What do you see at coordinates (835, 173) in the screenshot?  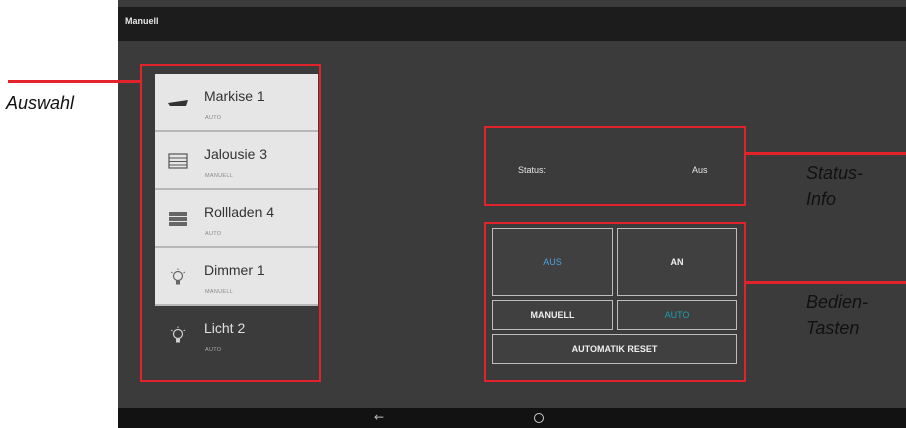 I see `annotation-status-line1: Status-` at bounding box center [835, 173].